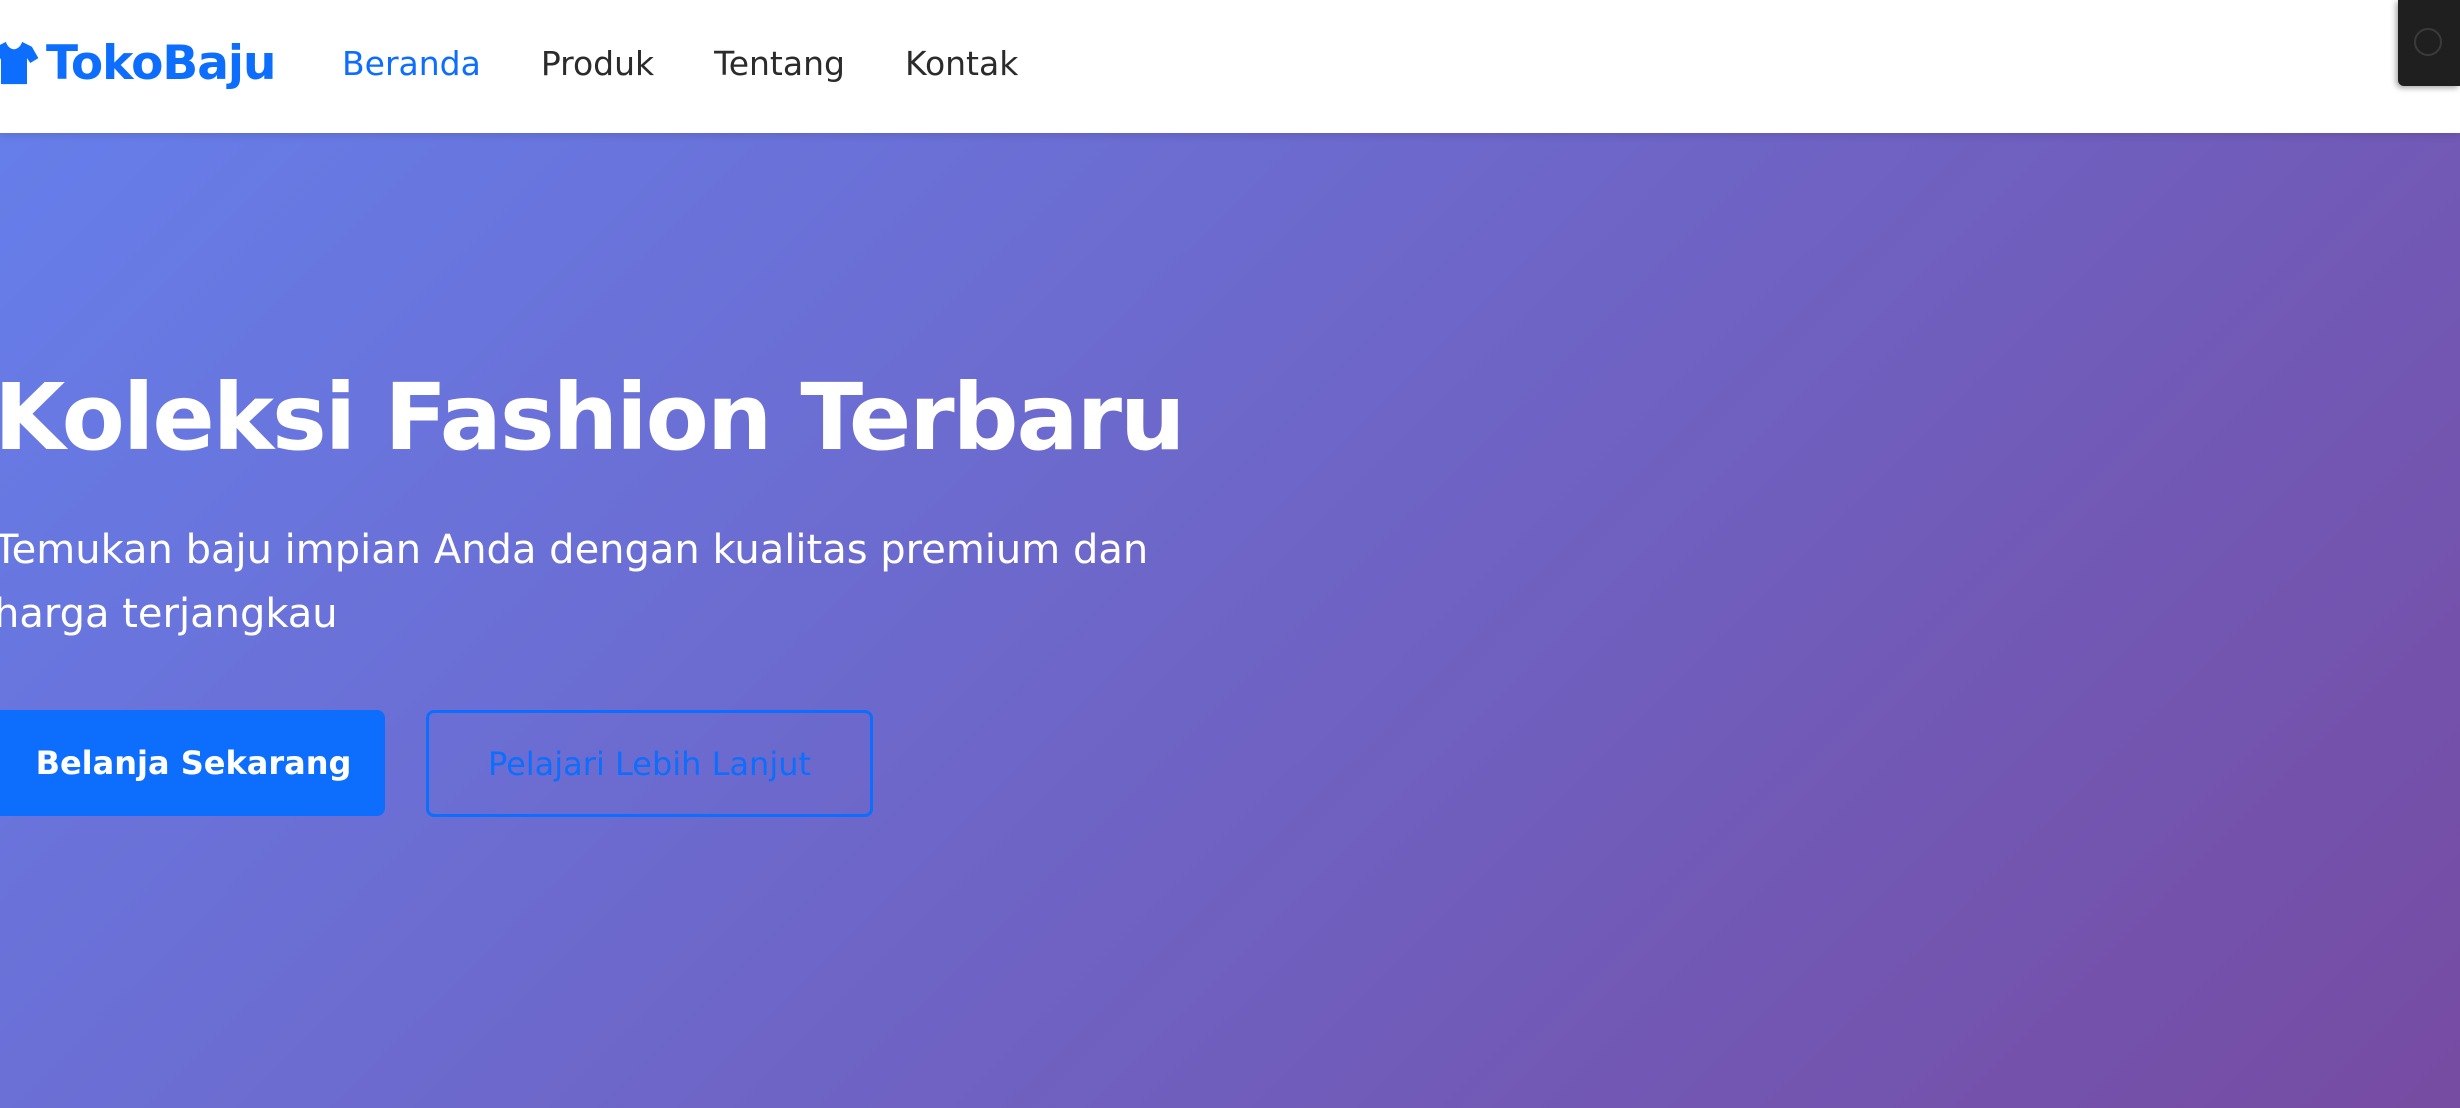 Image resolution: width=2460 pixels, height=1108 pixels. I want to click on nav-link-produk: Produk, so click(597, 63).